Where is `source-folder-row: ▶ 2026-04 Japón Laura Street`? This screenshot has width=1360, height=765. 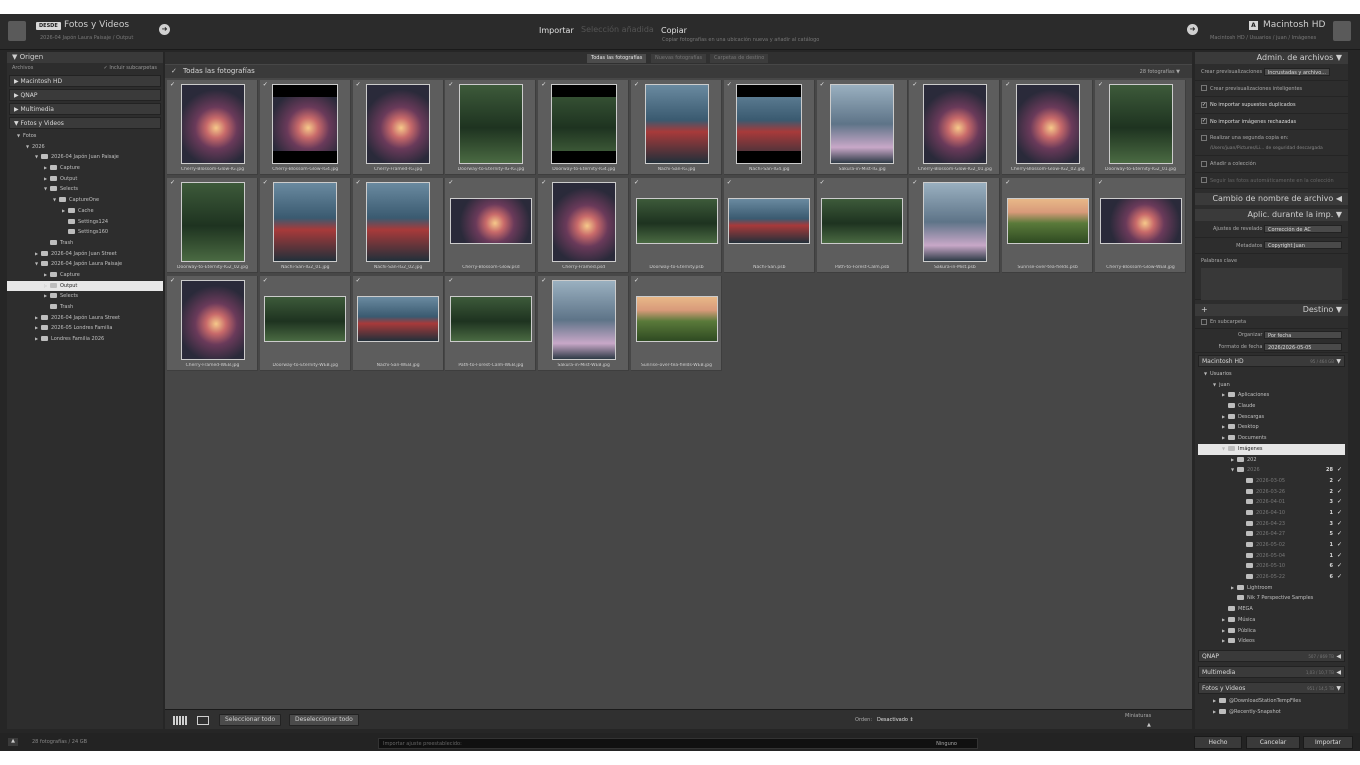 source-folder-row: ▶ 2026-04 Japón Laura Street is located at coordinates (85, 318).